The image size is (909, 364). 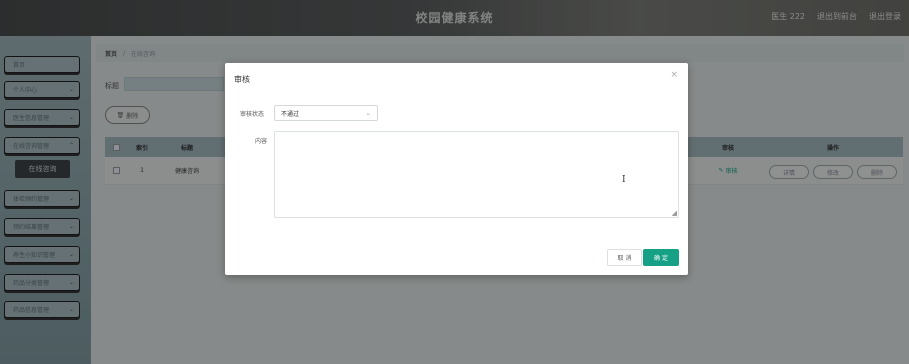 I want to click on audit-status-label: 审核状态, so click(x=252, y=114).